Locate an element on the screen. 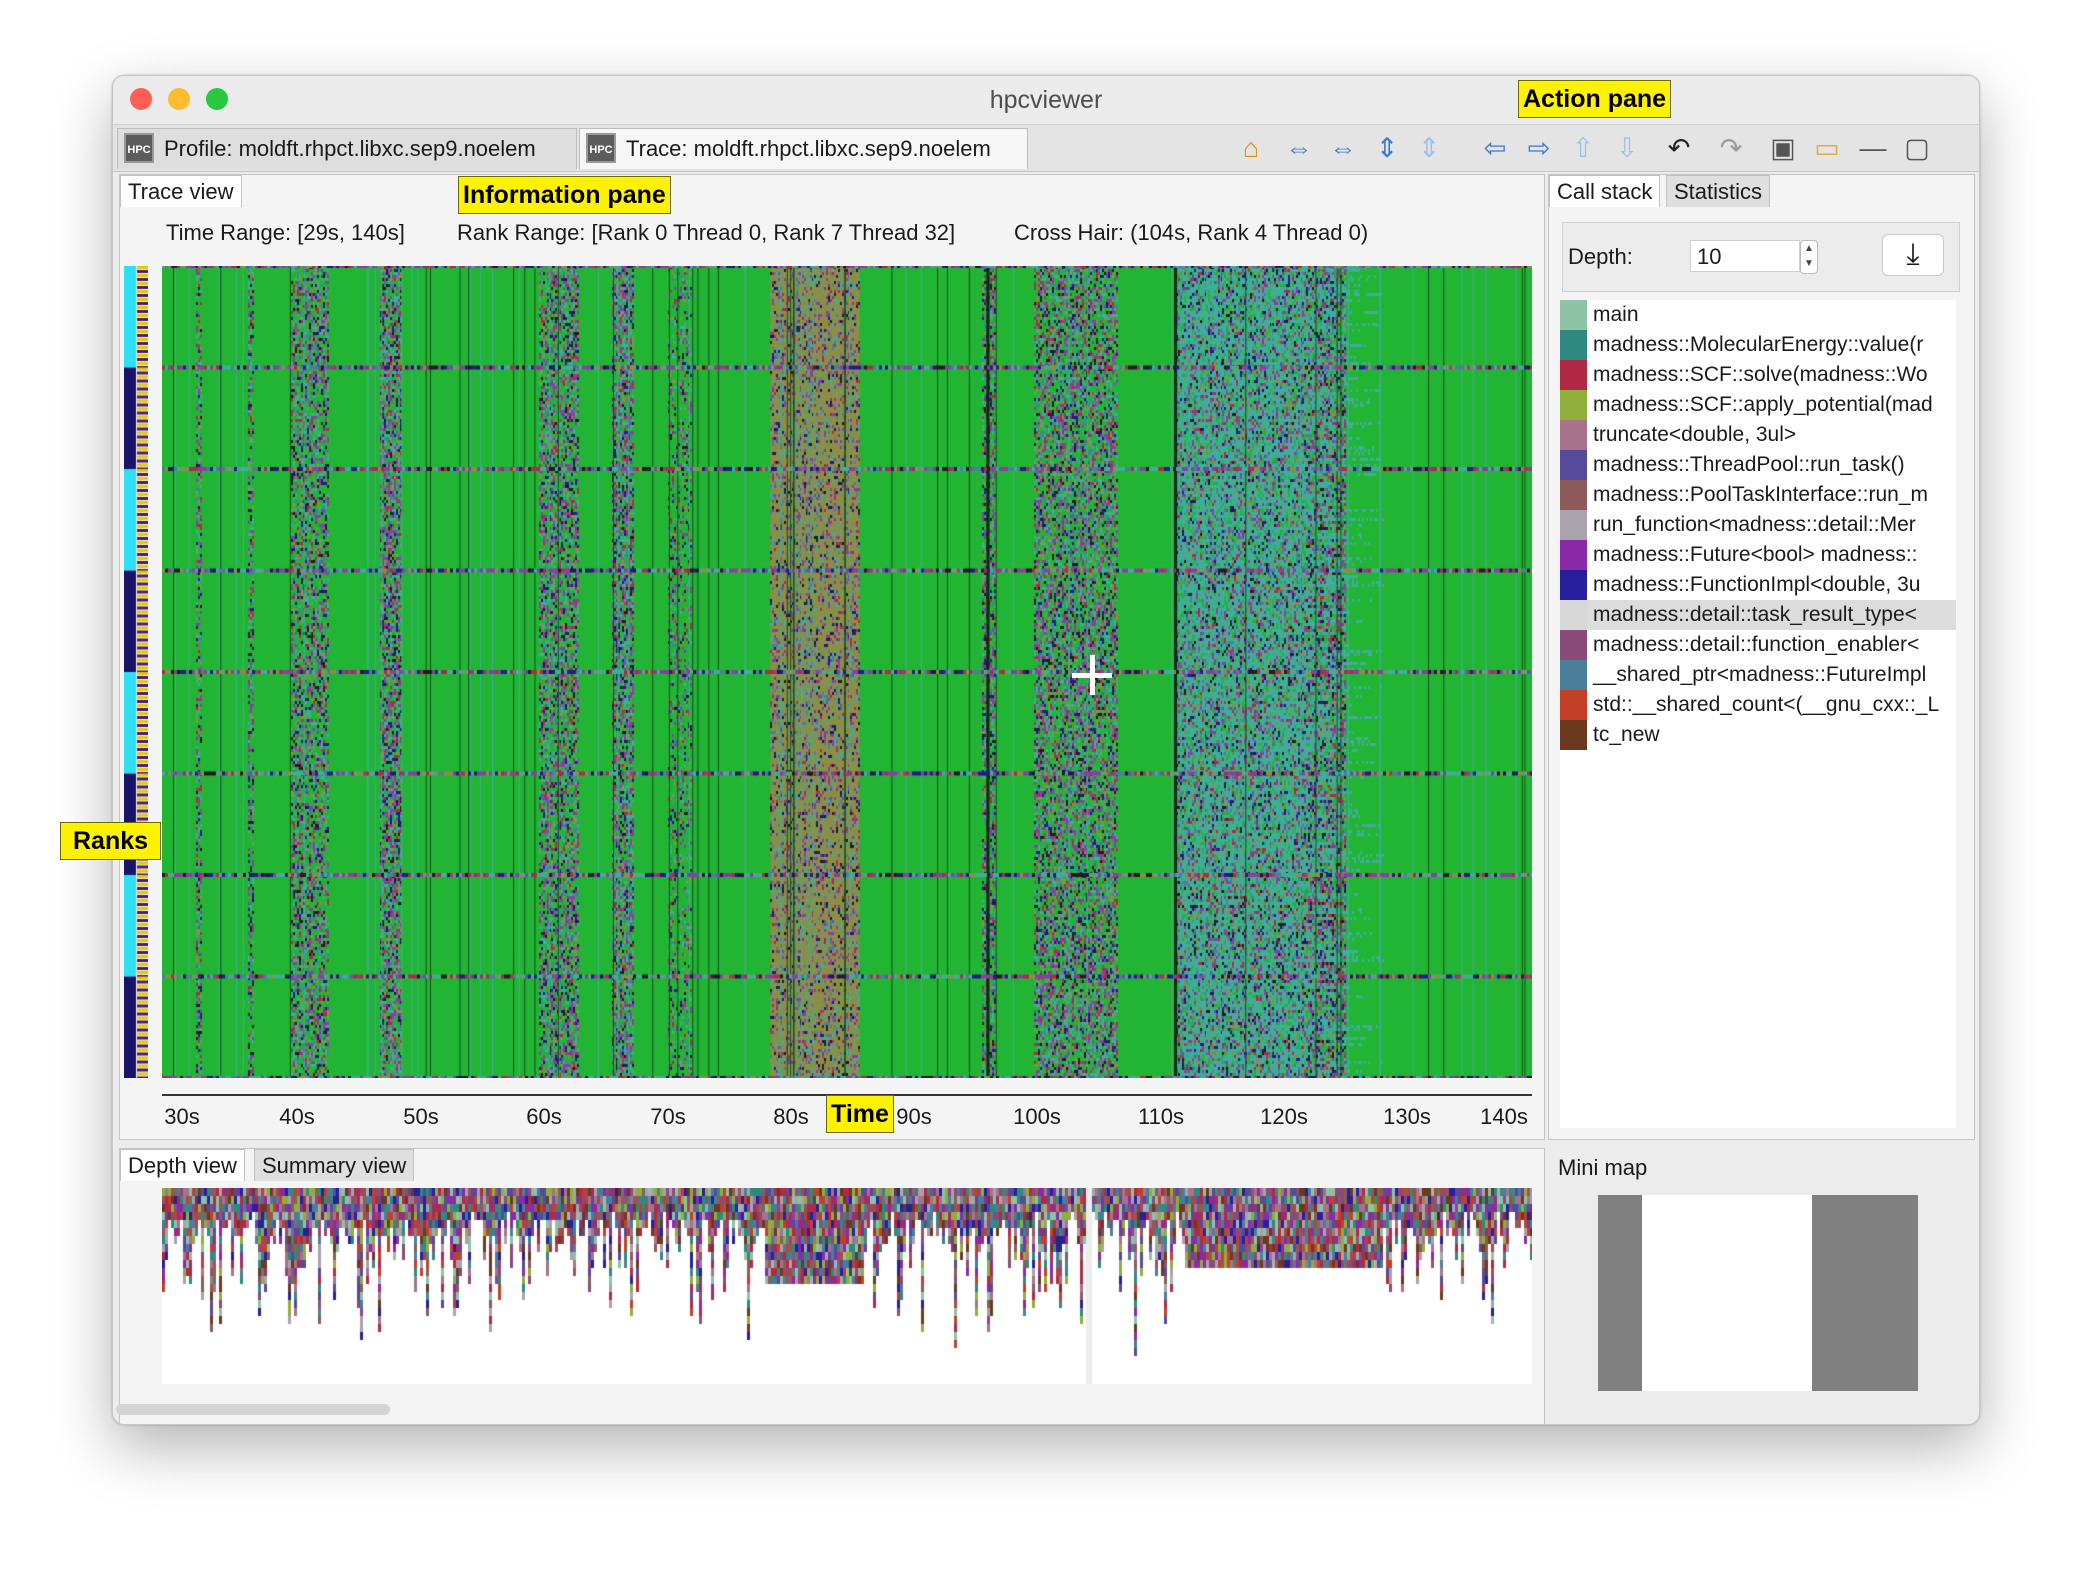 This screenshot has height=1570, width=2088. call-stack-item: madness::MolecularEnergy::value(r is located at coordinates (1758, 345).